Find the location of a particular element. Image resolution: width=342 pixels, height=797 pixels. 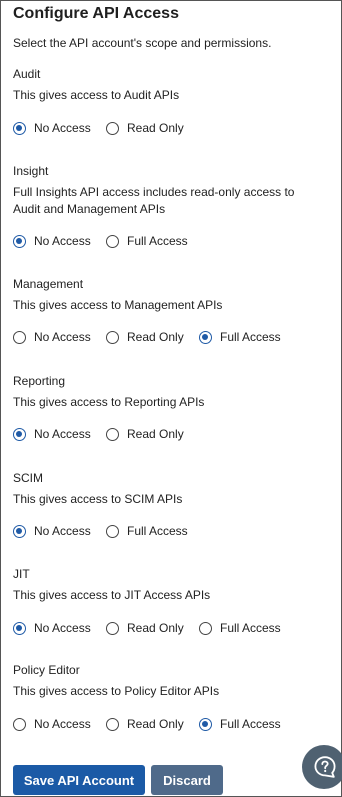

section-title: Management is located at coordinates (48, 284).